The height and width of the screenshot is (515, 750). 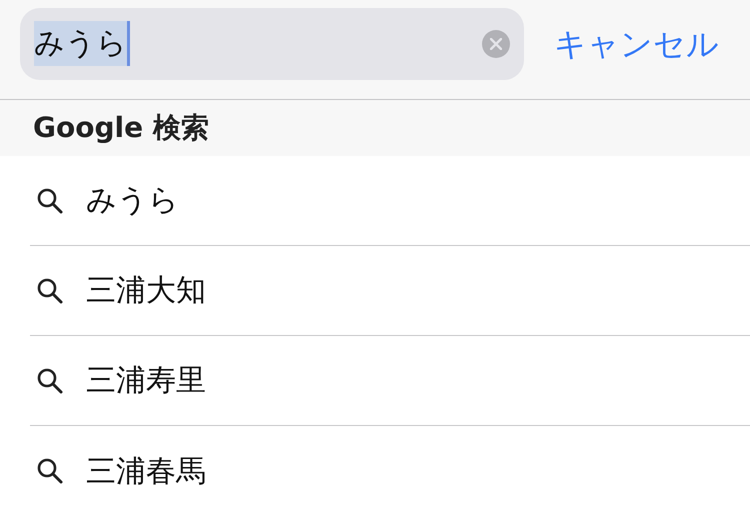 I want to click on suggestion-item: 三浦大知, so click(x=121, y=290).